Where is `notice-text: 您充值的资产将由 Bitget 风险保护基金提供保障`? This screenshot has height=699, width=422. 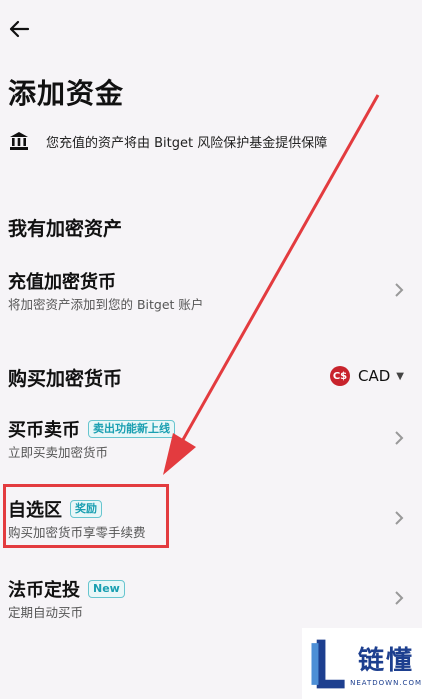
notice-text: 您充值的资产将由 Bitget 风险保护基金提供保障 is located at coordinates (187, 143).